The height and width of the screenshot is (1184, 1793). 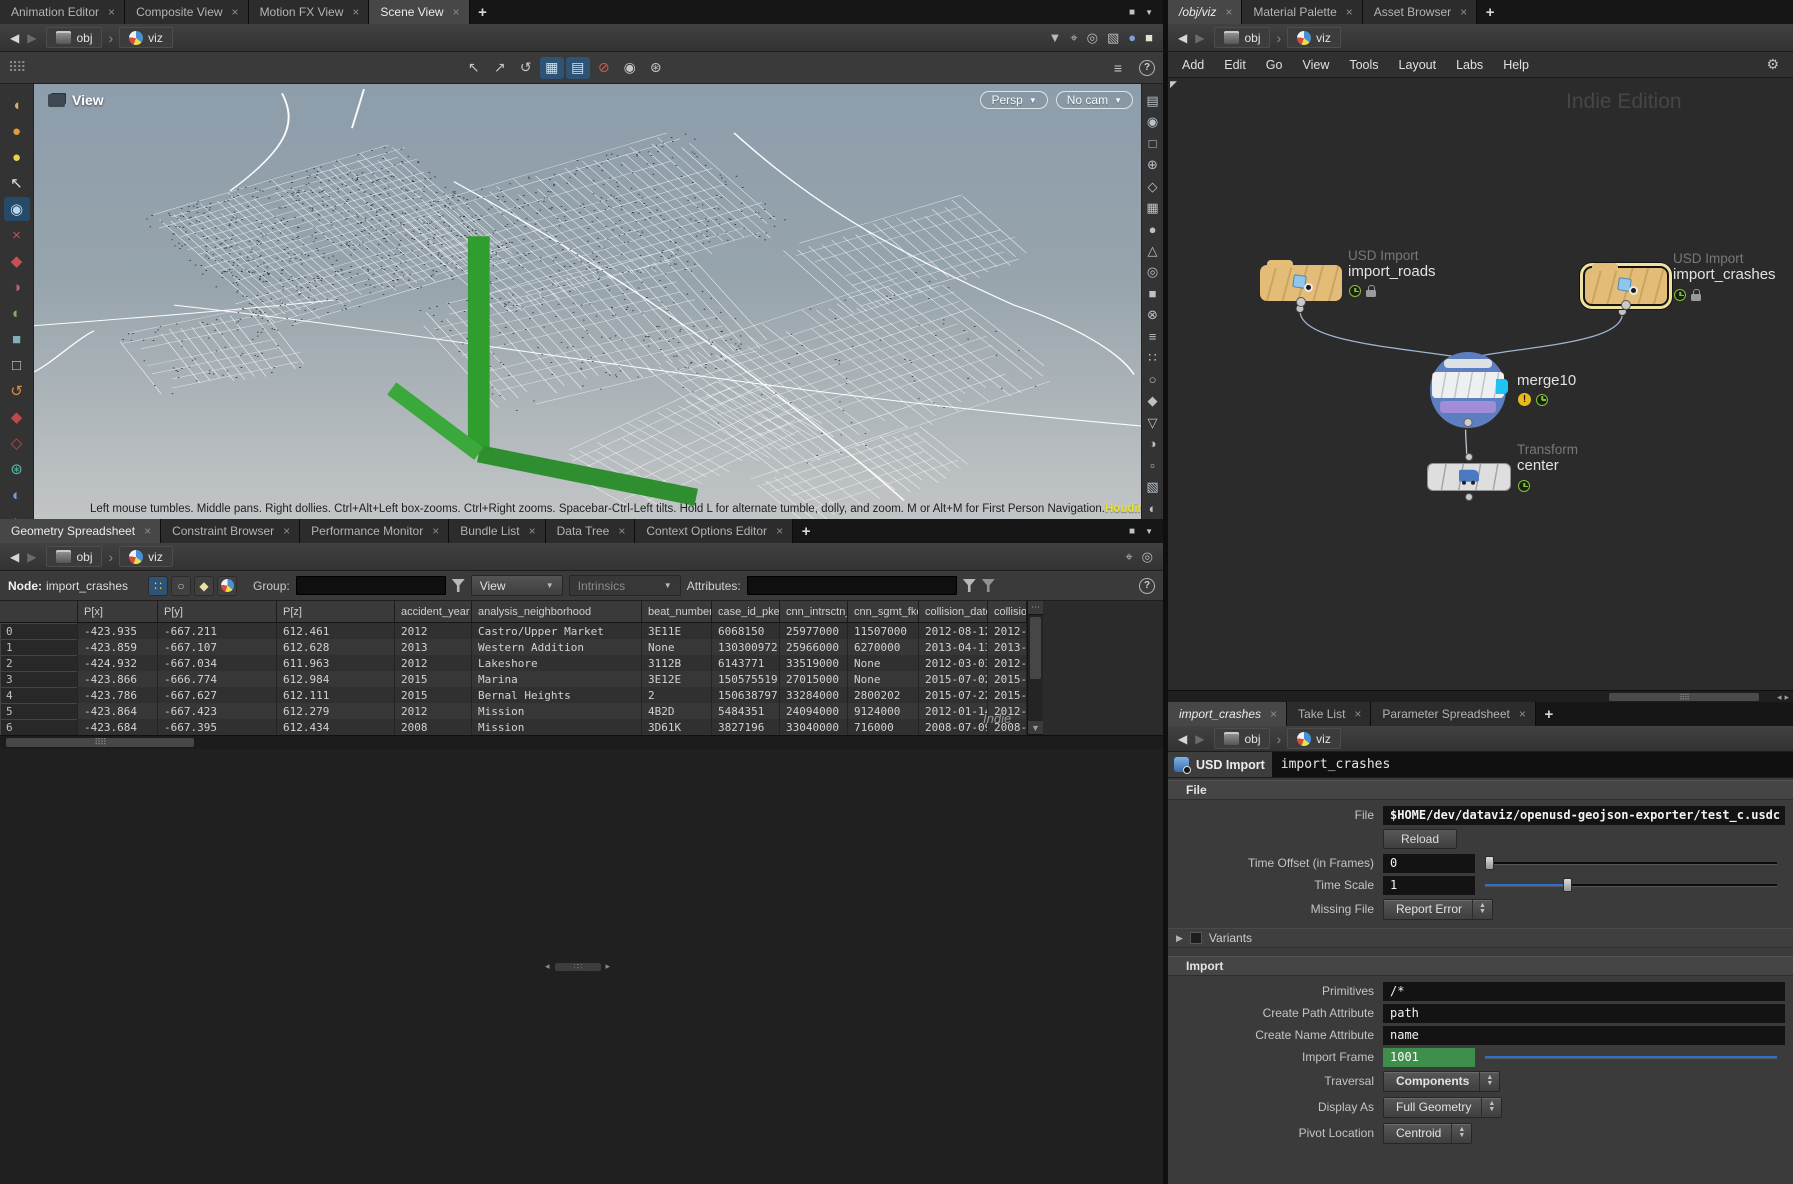 I want to click on row-index-cell: 5, so click(x=39, y=711).